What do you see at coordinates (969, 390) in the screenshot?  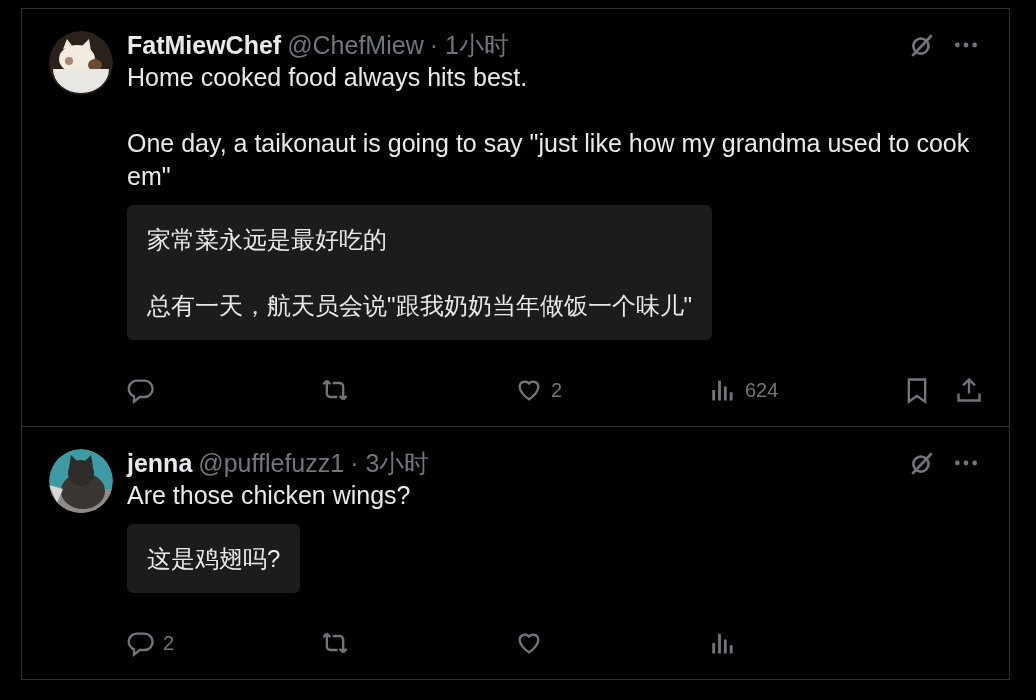 I see `share-icon` at bounding box center [969, 390].